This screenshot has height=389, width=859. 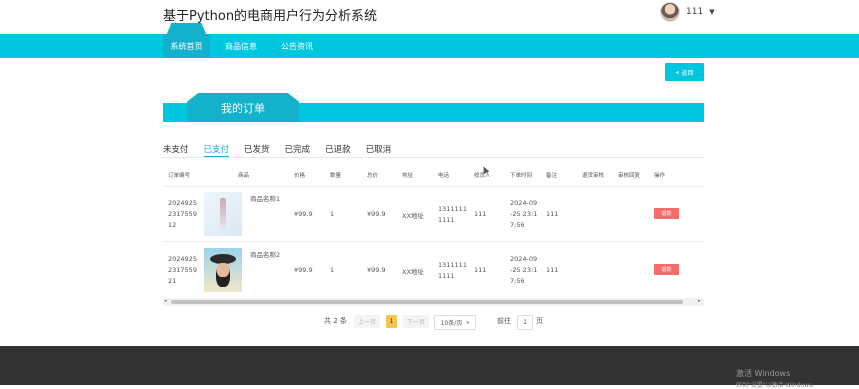 What do you see at coordinates (379, 150) in the screenshot?
I see `tab-cancelled: 已取消` at bounding box center [379, 150].